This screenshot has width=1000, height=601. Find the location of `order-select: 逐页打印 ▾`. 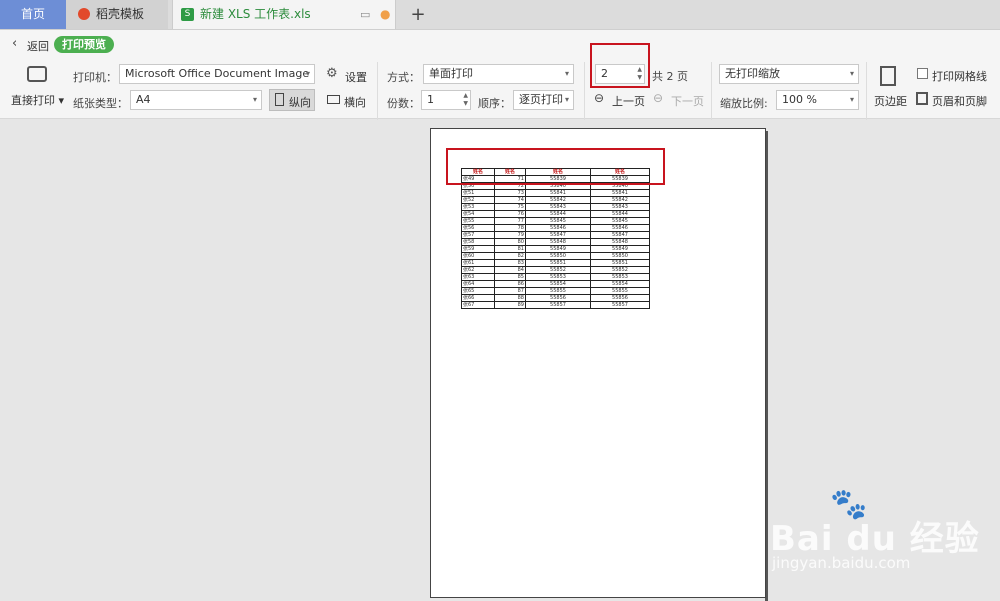

order-select: 逐页打印 ▾ is located at coordinates (543, 100).